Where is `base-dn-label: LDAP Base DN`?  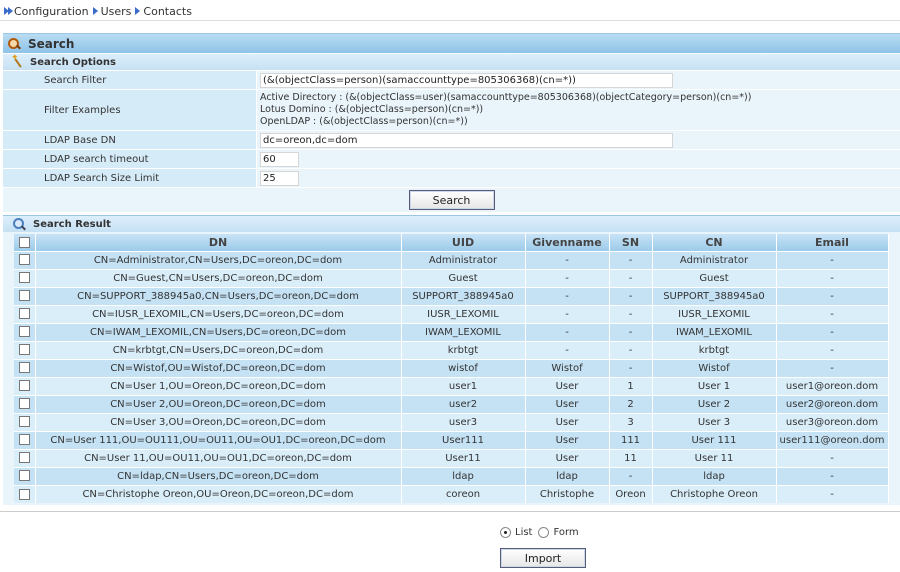
base-dn-label: LDAP Base DN is located at coordinates (129, 140).